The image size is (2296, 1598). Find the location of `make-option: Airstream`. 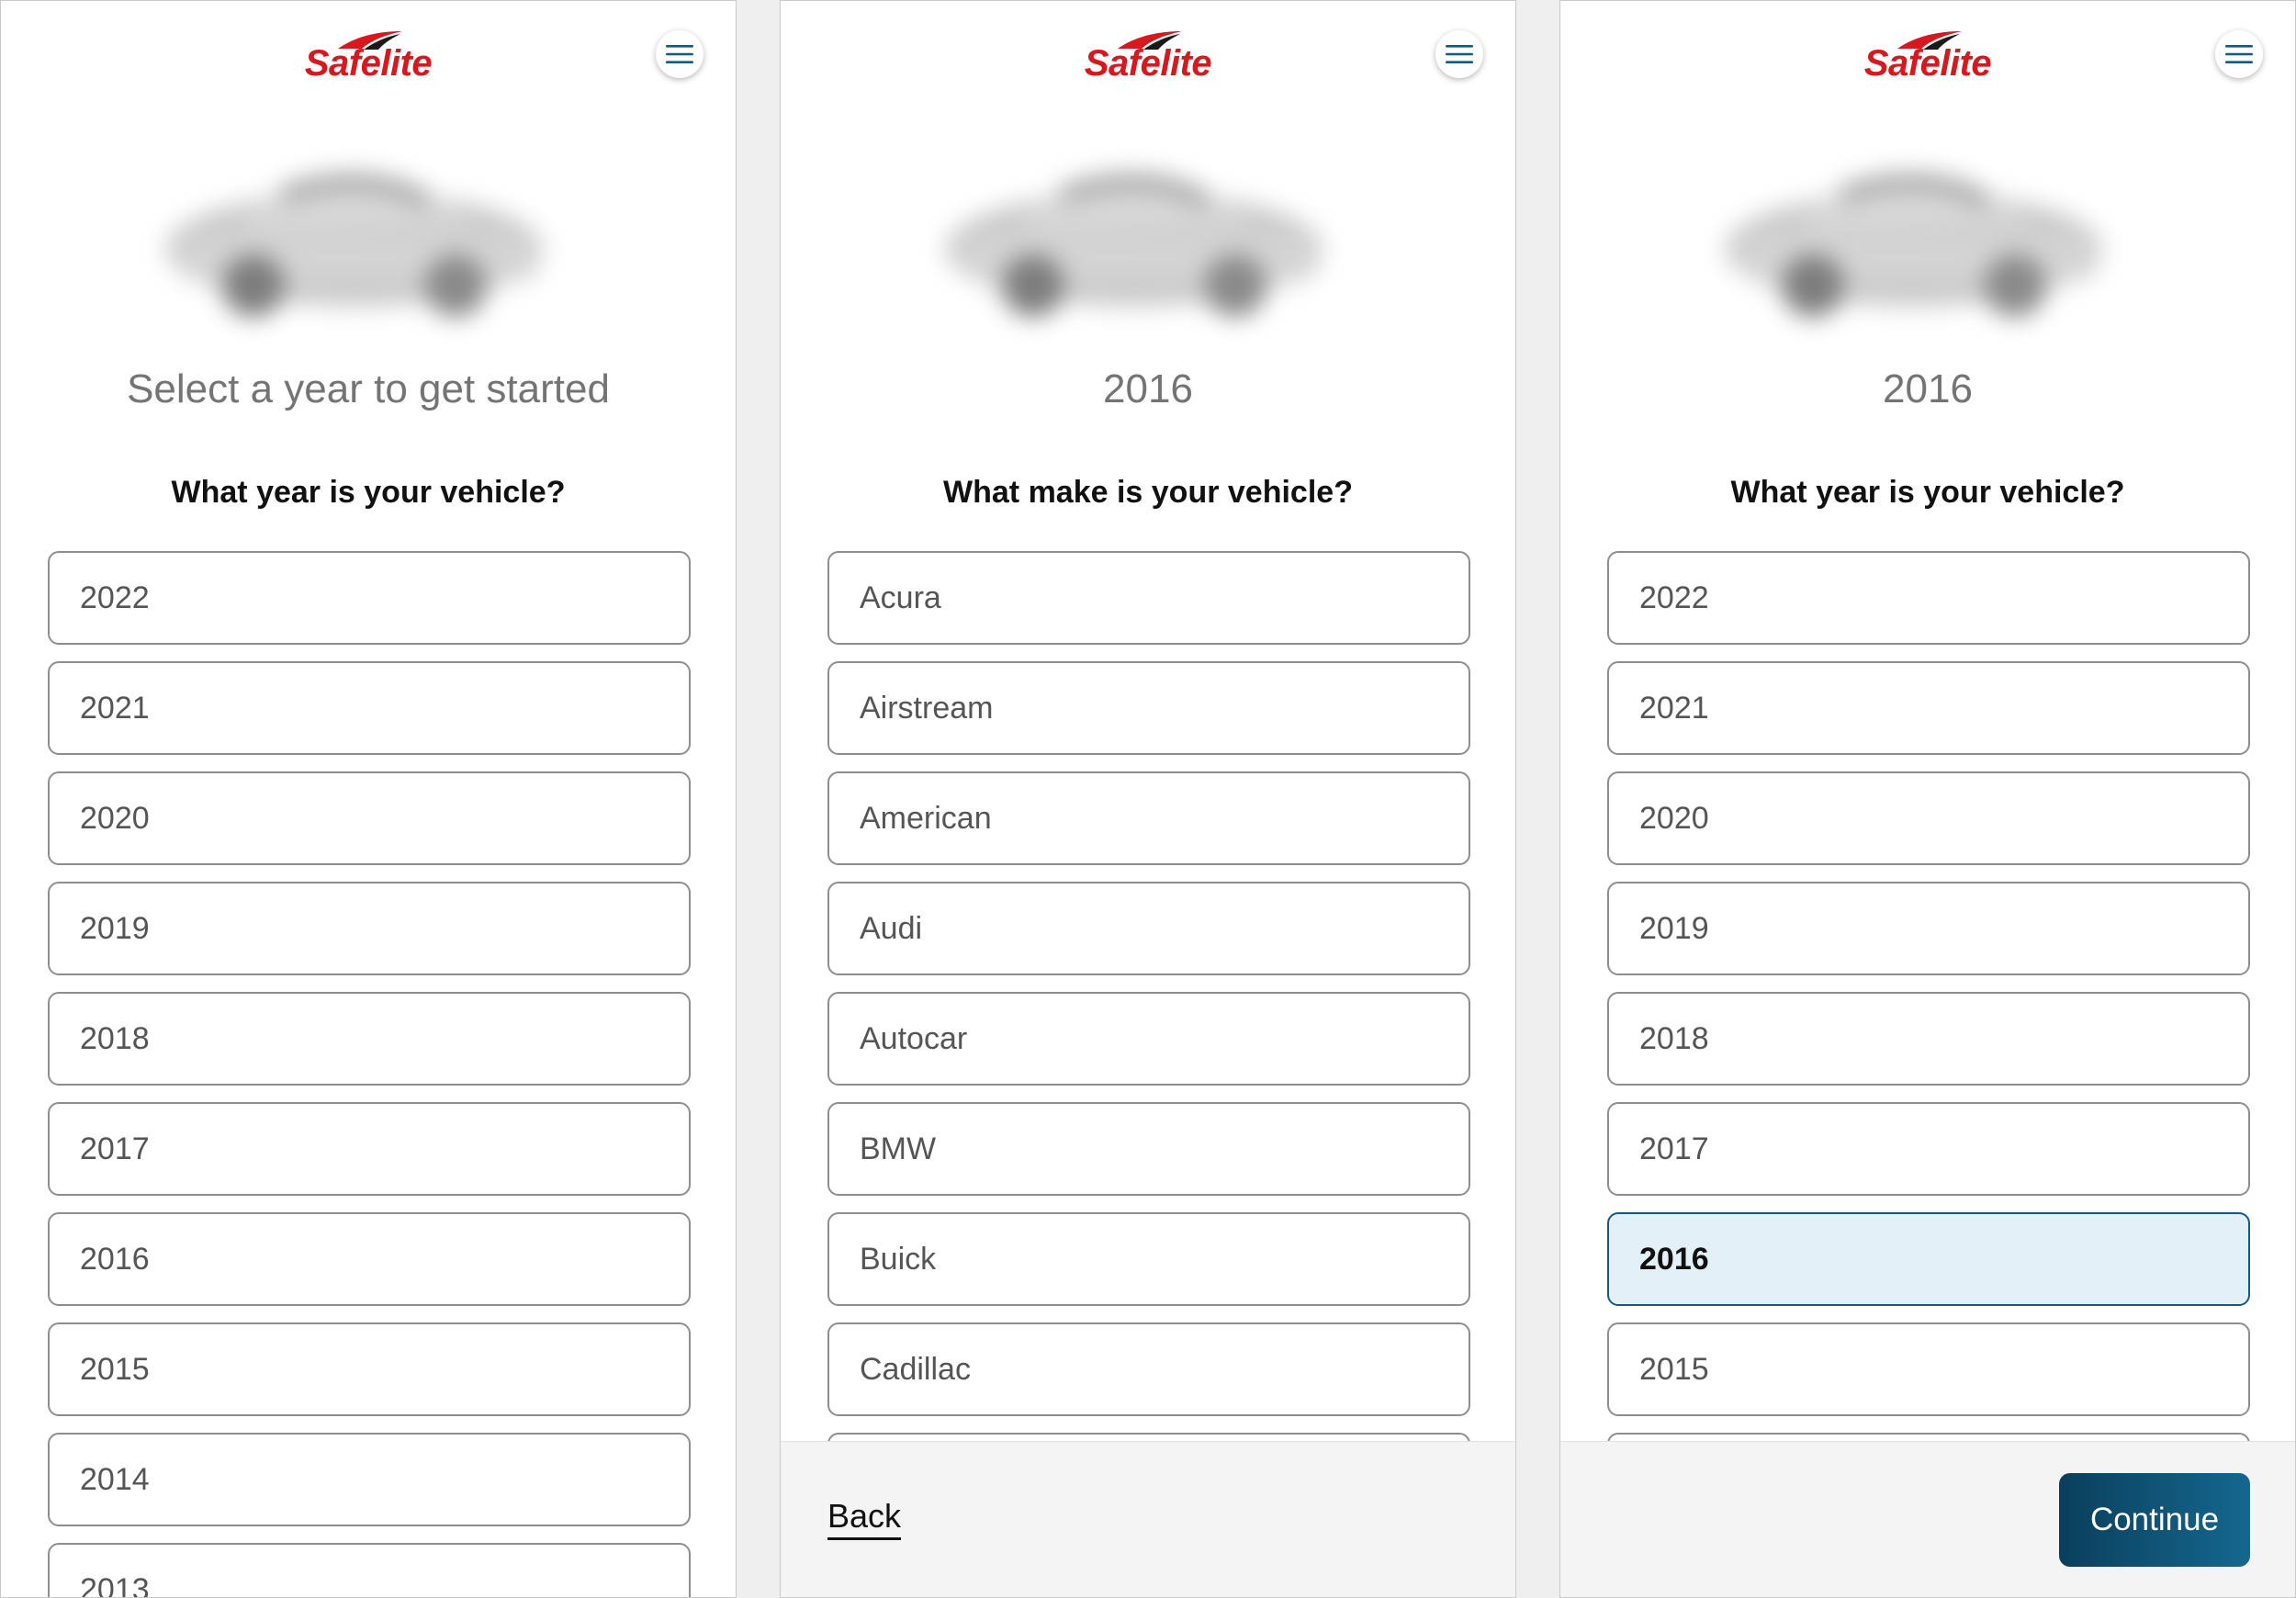

make-option: Airstream is located at coordinates (1148, 708).